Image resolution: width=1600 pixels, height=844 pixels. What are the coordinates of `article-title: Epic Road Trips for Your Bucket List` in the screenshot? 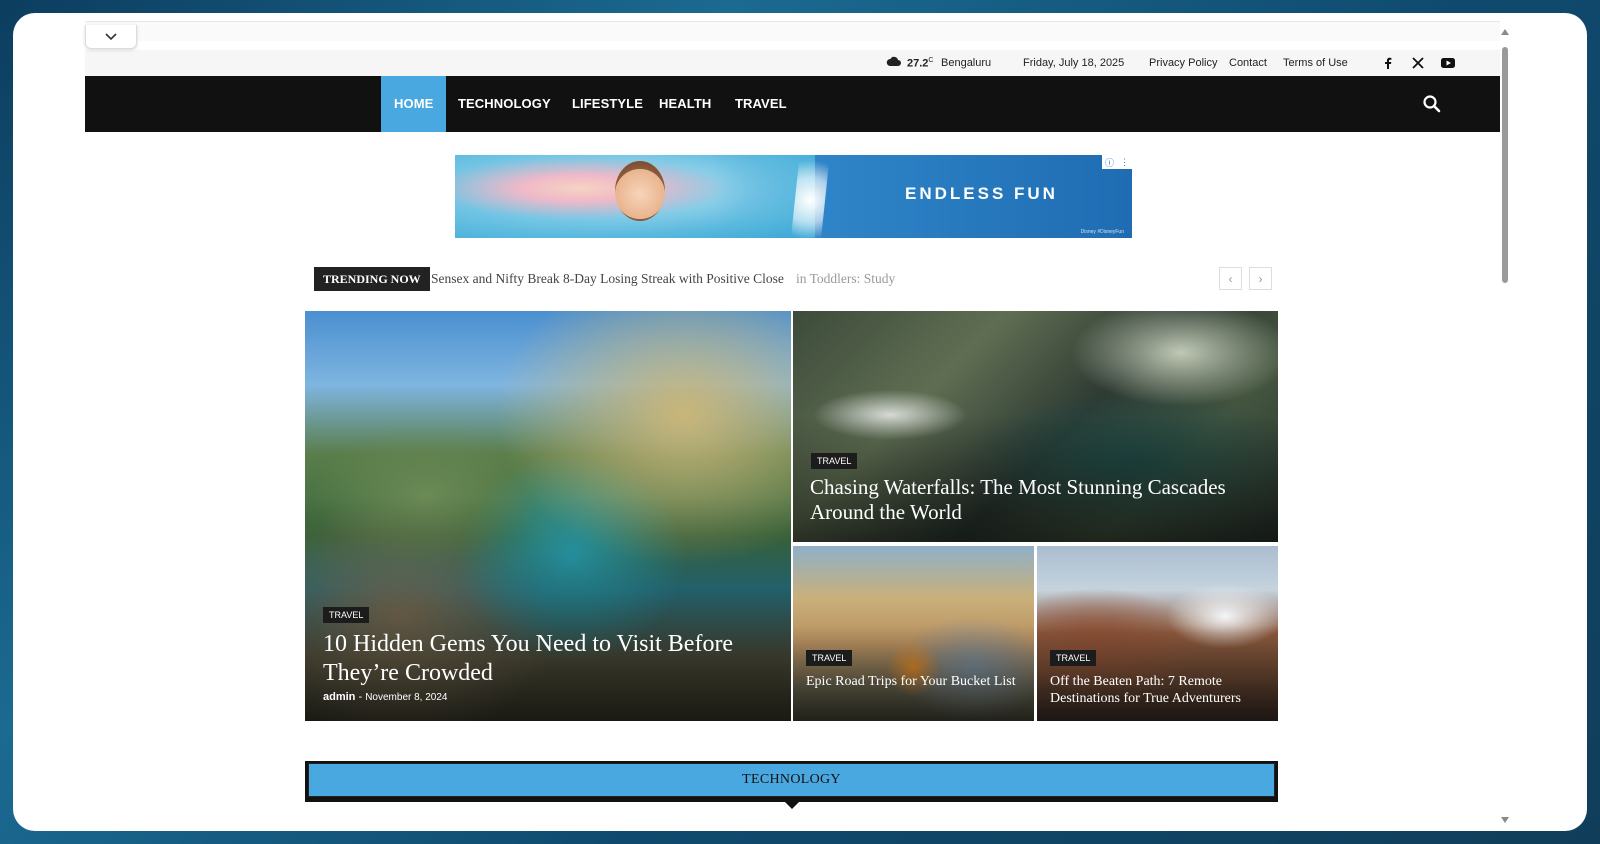 It's located at (913, 682).